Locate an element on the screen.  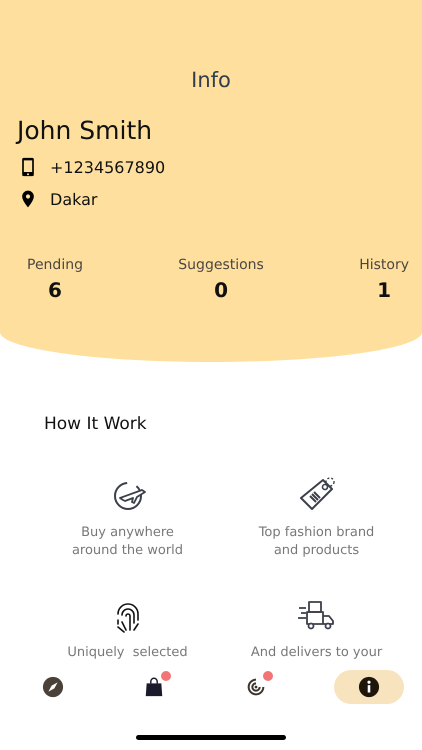
stat-value: 1 is located at coordinates (384, 290).